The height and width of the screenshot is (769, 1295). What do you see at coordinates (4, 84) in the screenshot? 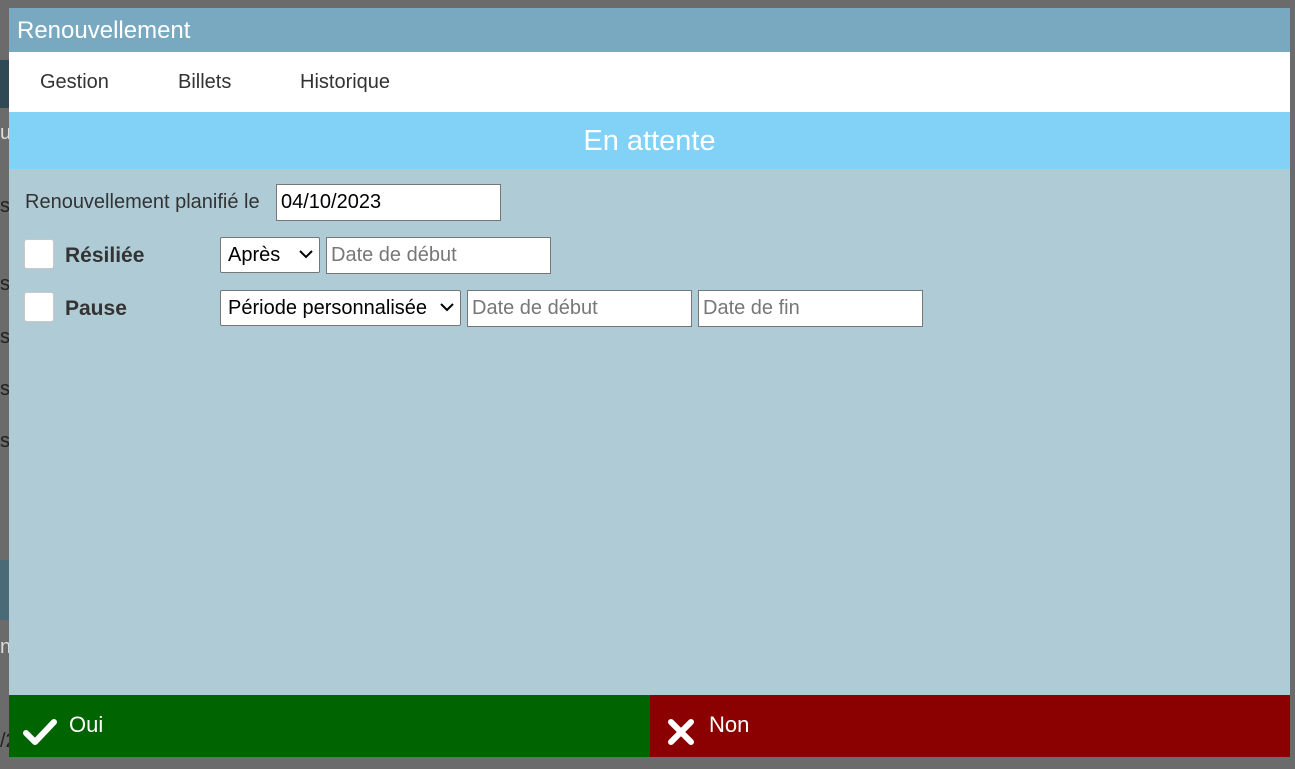
I see `background-header-strip` at bounding box center [4, 84].